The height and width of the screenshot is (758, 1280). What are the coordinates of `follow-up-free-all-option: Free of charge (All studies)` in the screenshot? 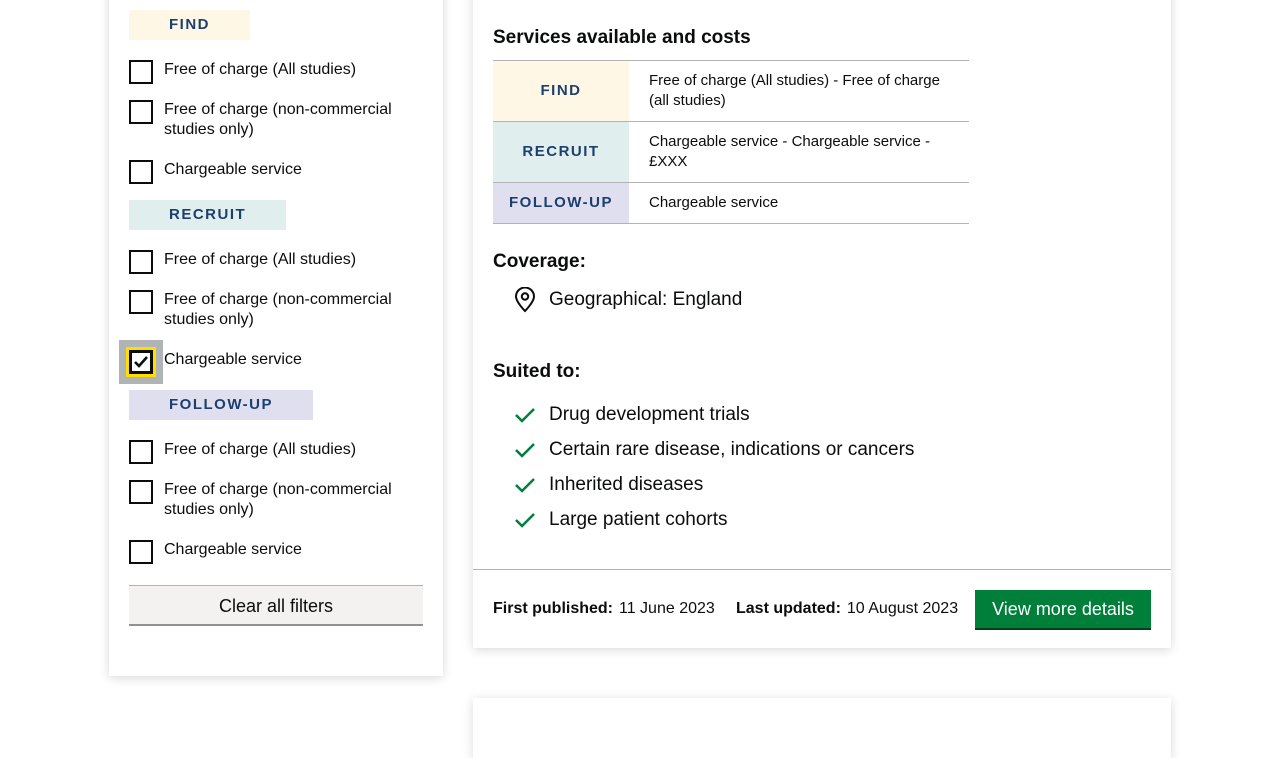 It's located at (274, 452).